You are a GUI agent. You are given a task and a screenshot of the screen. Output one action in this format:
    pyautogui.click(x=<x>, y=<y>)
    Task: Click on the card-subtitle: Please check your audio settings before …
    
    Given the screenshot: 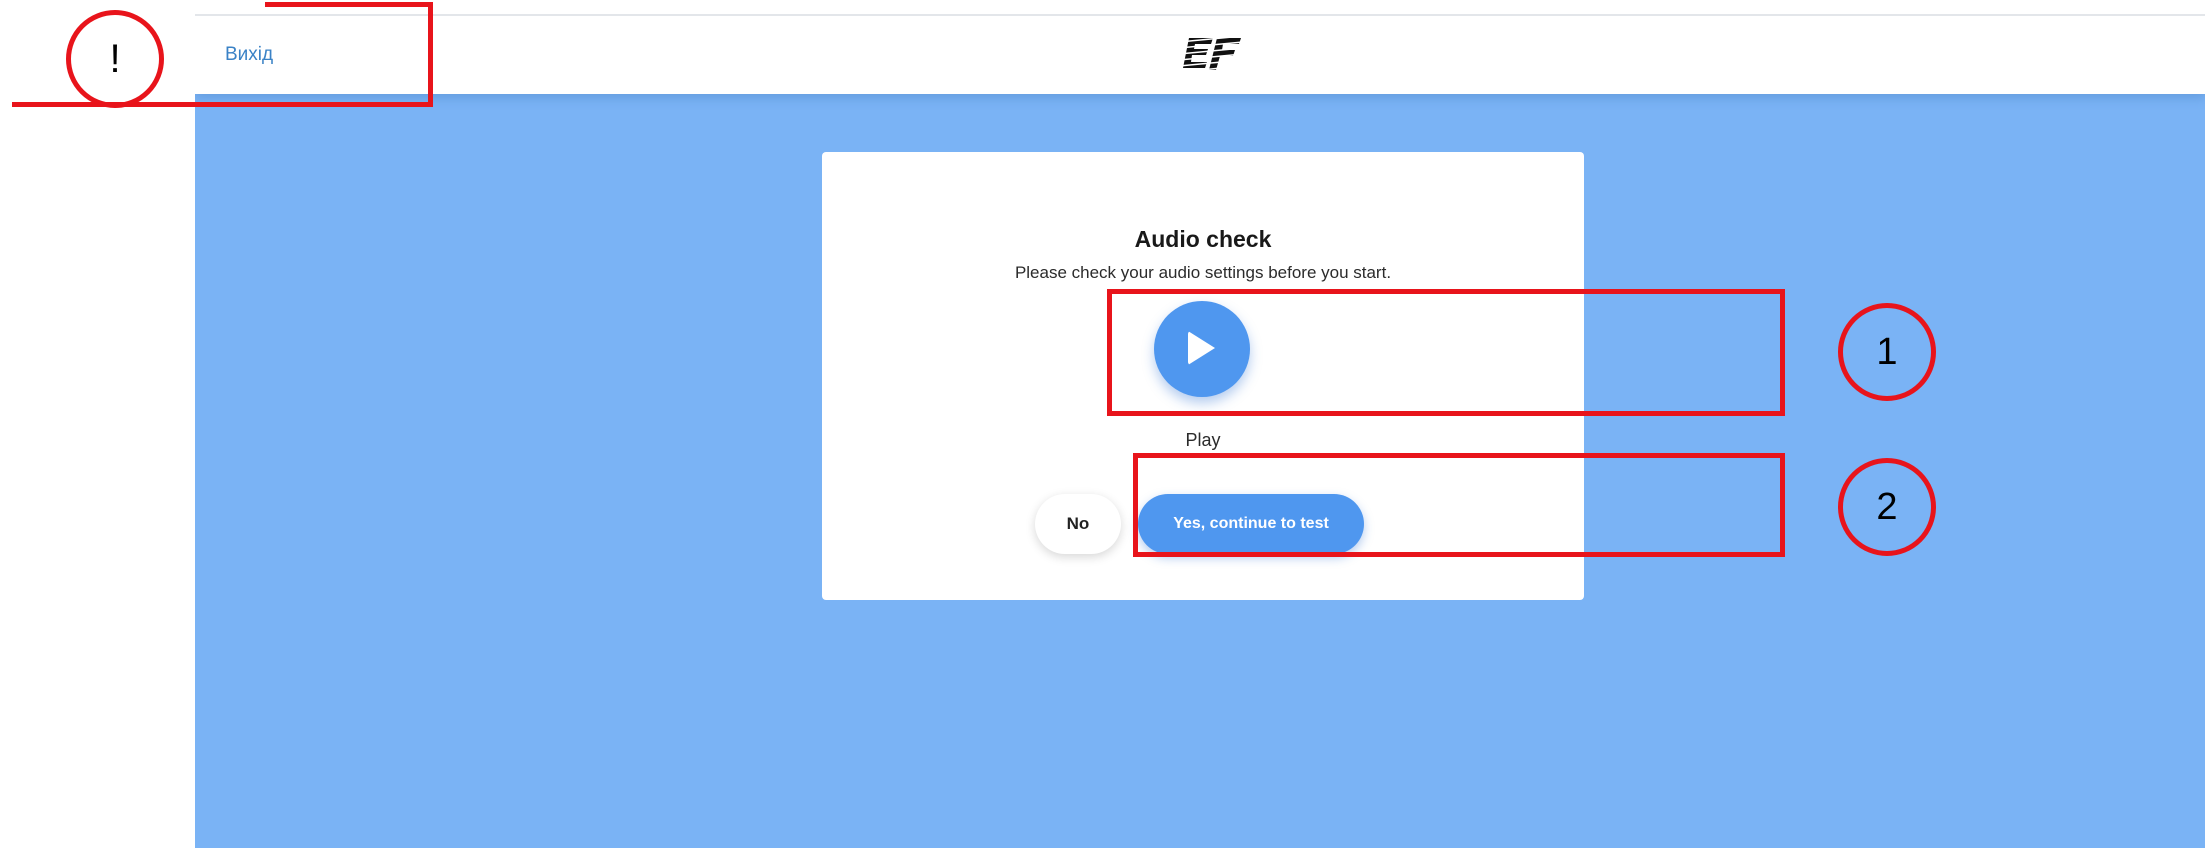 What is the action you would take?
    pyautogui.click(x=1203, y=272)
    